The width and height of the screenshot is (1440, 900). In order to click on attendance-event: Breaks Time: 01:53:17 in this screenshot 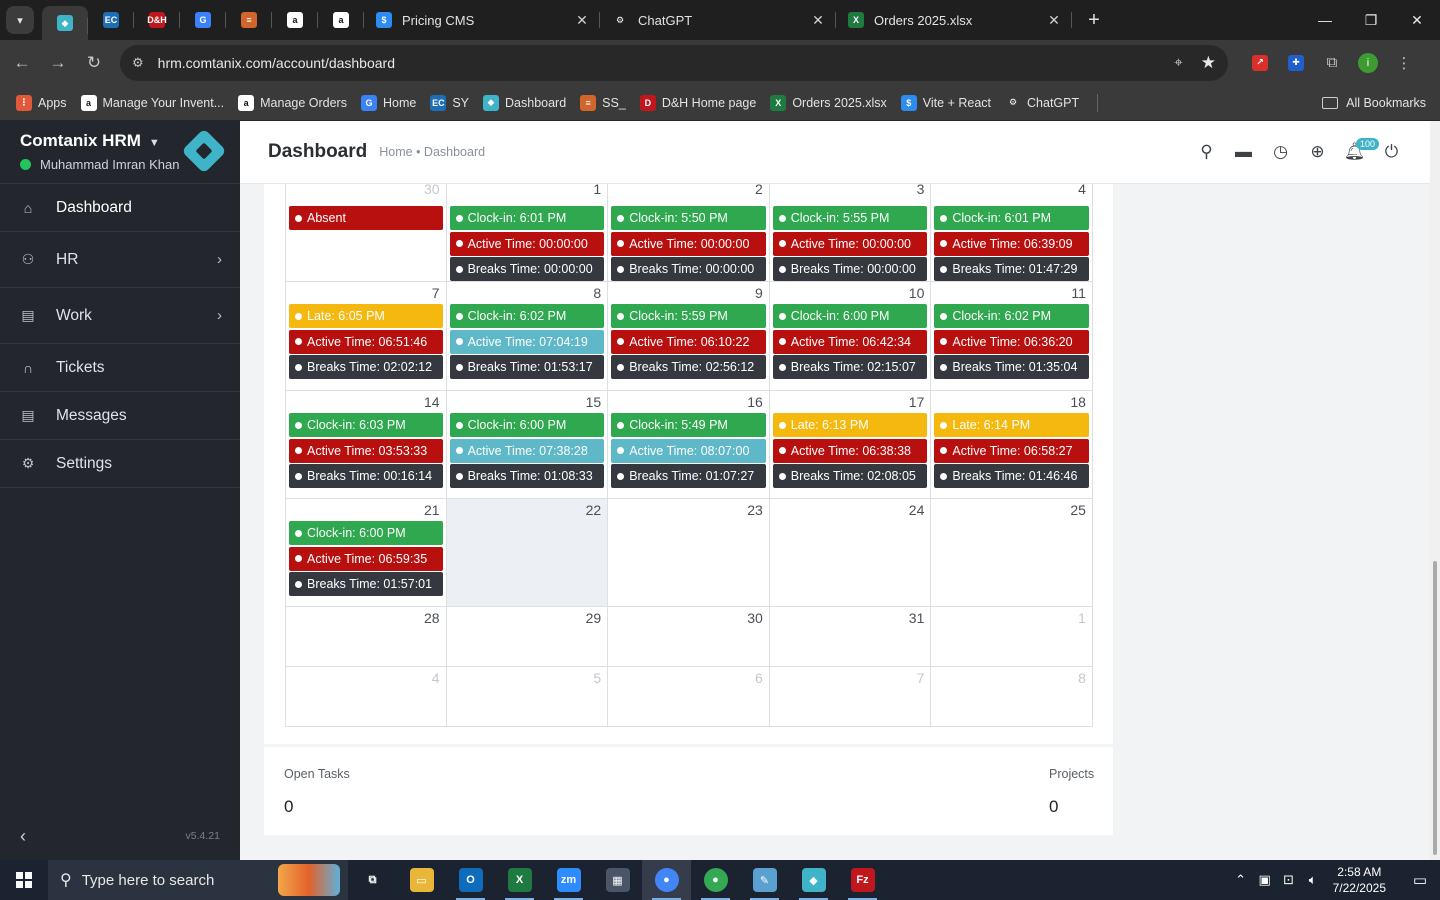, I will do `click(527, 367)`.